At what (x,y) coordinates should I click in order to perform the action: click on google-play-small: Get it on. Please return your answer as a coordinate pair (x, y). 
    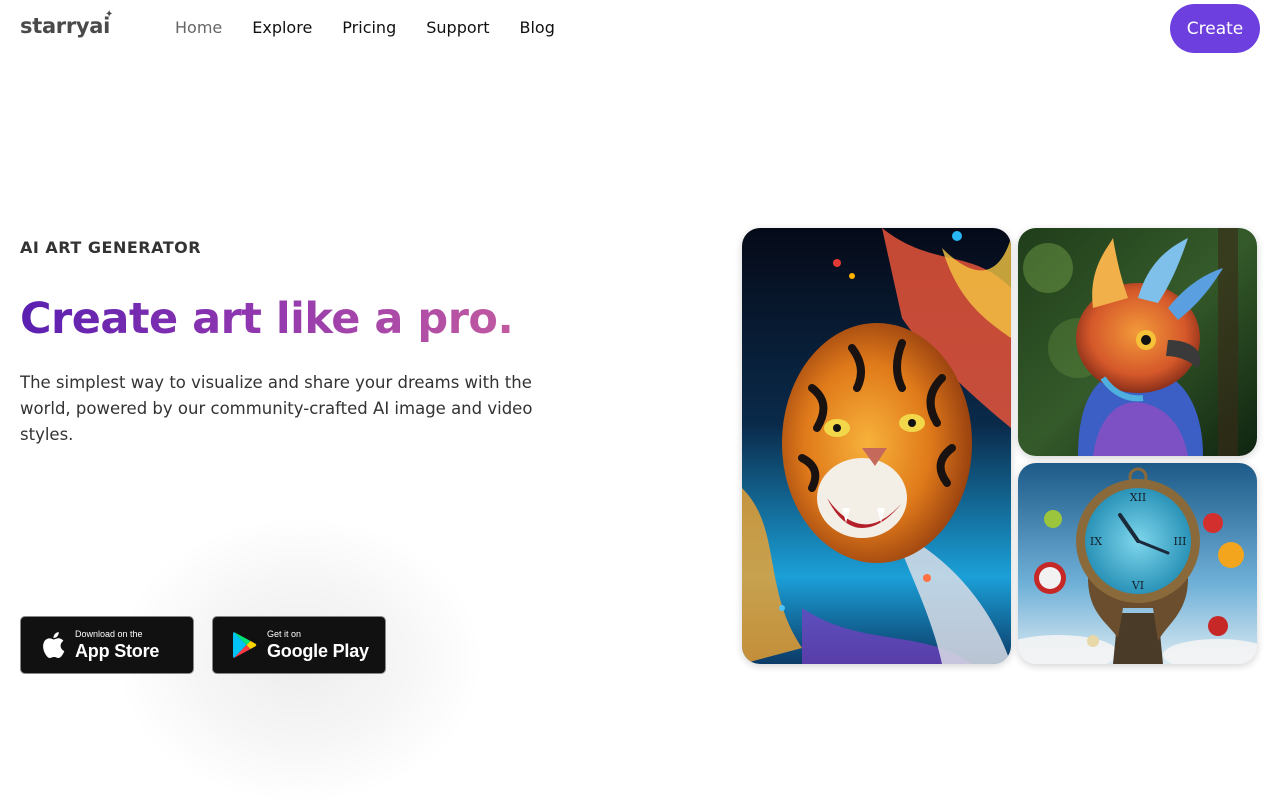
    Looking at the image, I should click on (284, 633).